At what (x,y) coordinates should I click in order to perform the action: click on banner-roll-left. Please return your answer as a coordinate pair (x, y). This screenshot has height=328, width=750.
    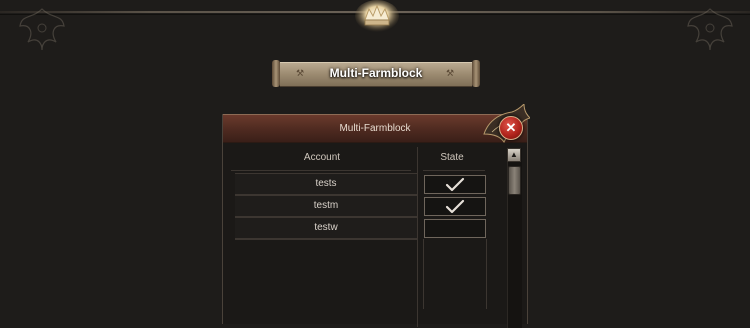
    Looking at the image, I should click on (276, 73).